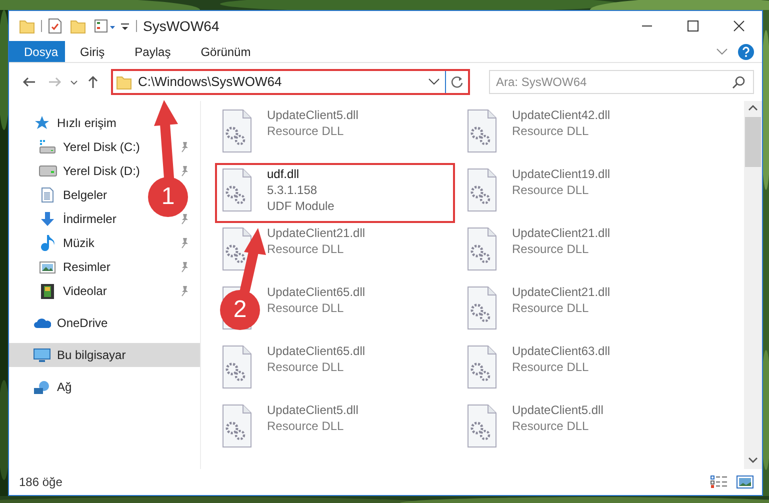  I want to click on sidebar-item: Ağ, so click(44, 387).